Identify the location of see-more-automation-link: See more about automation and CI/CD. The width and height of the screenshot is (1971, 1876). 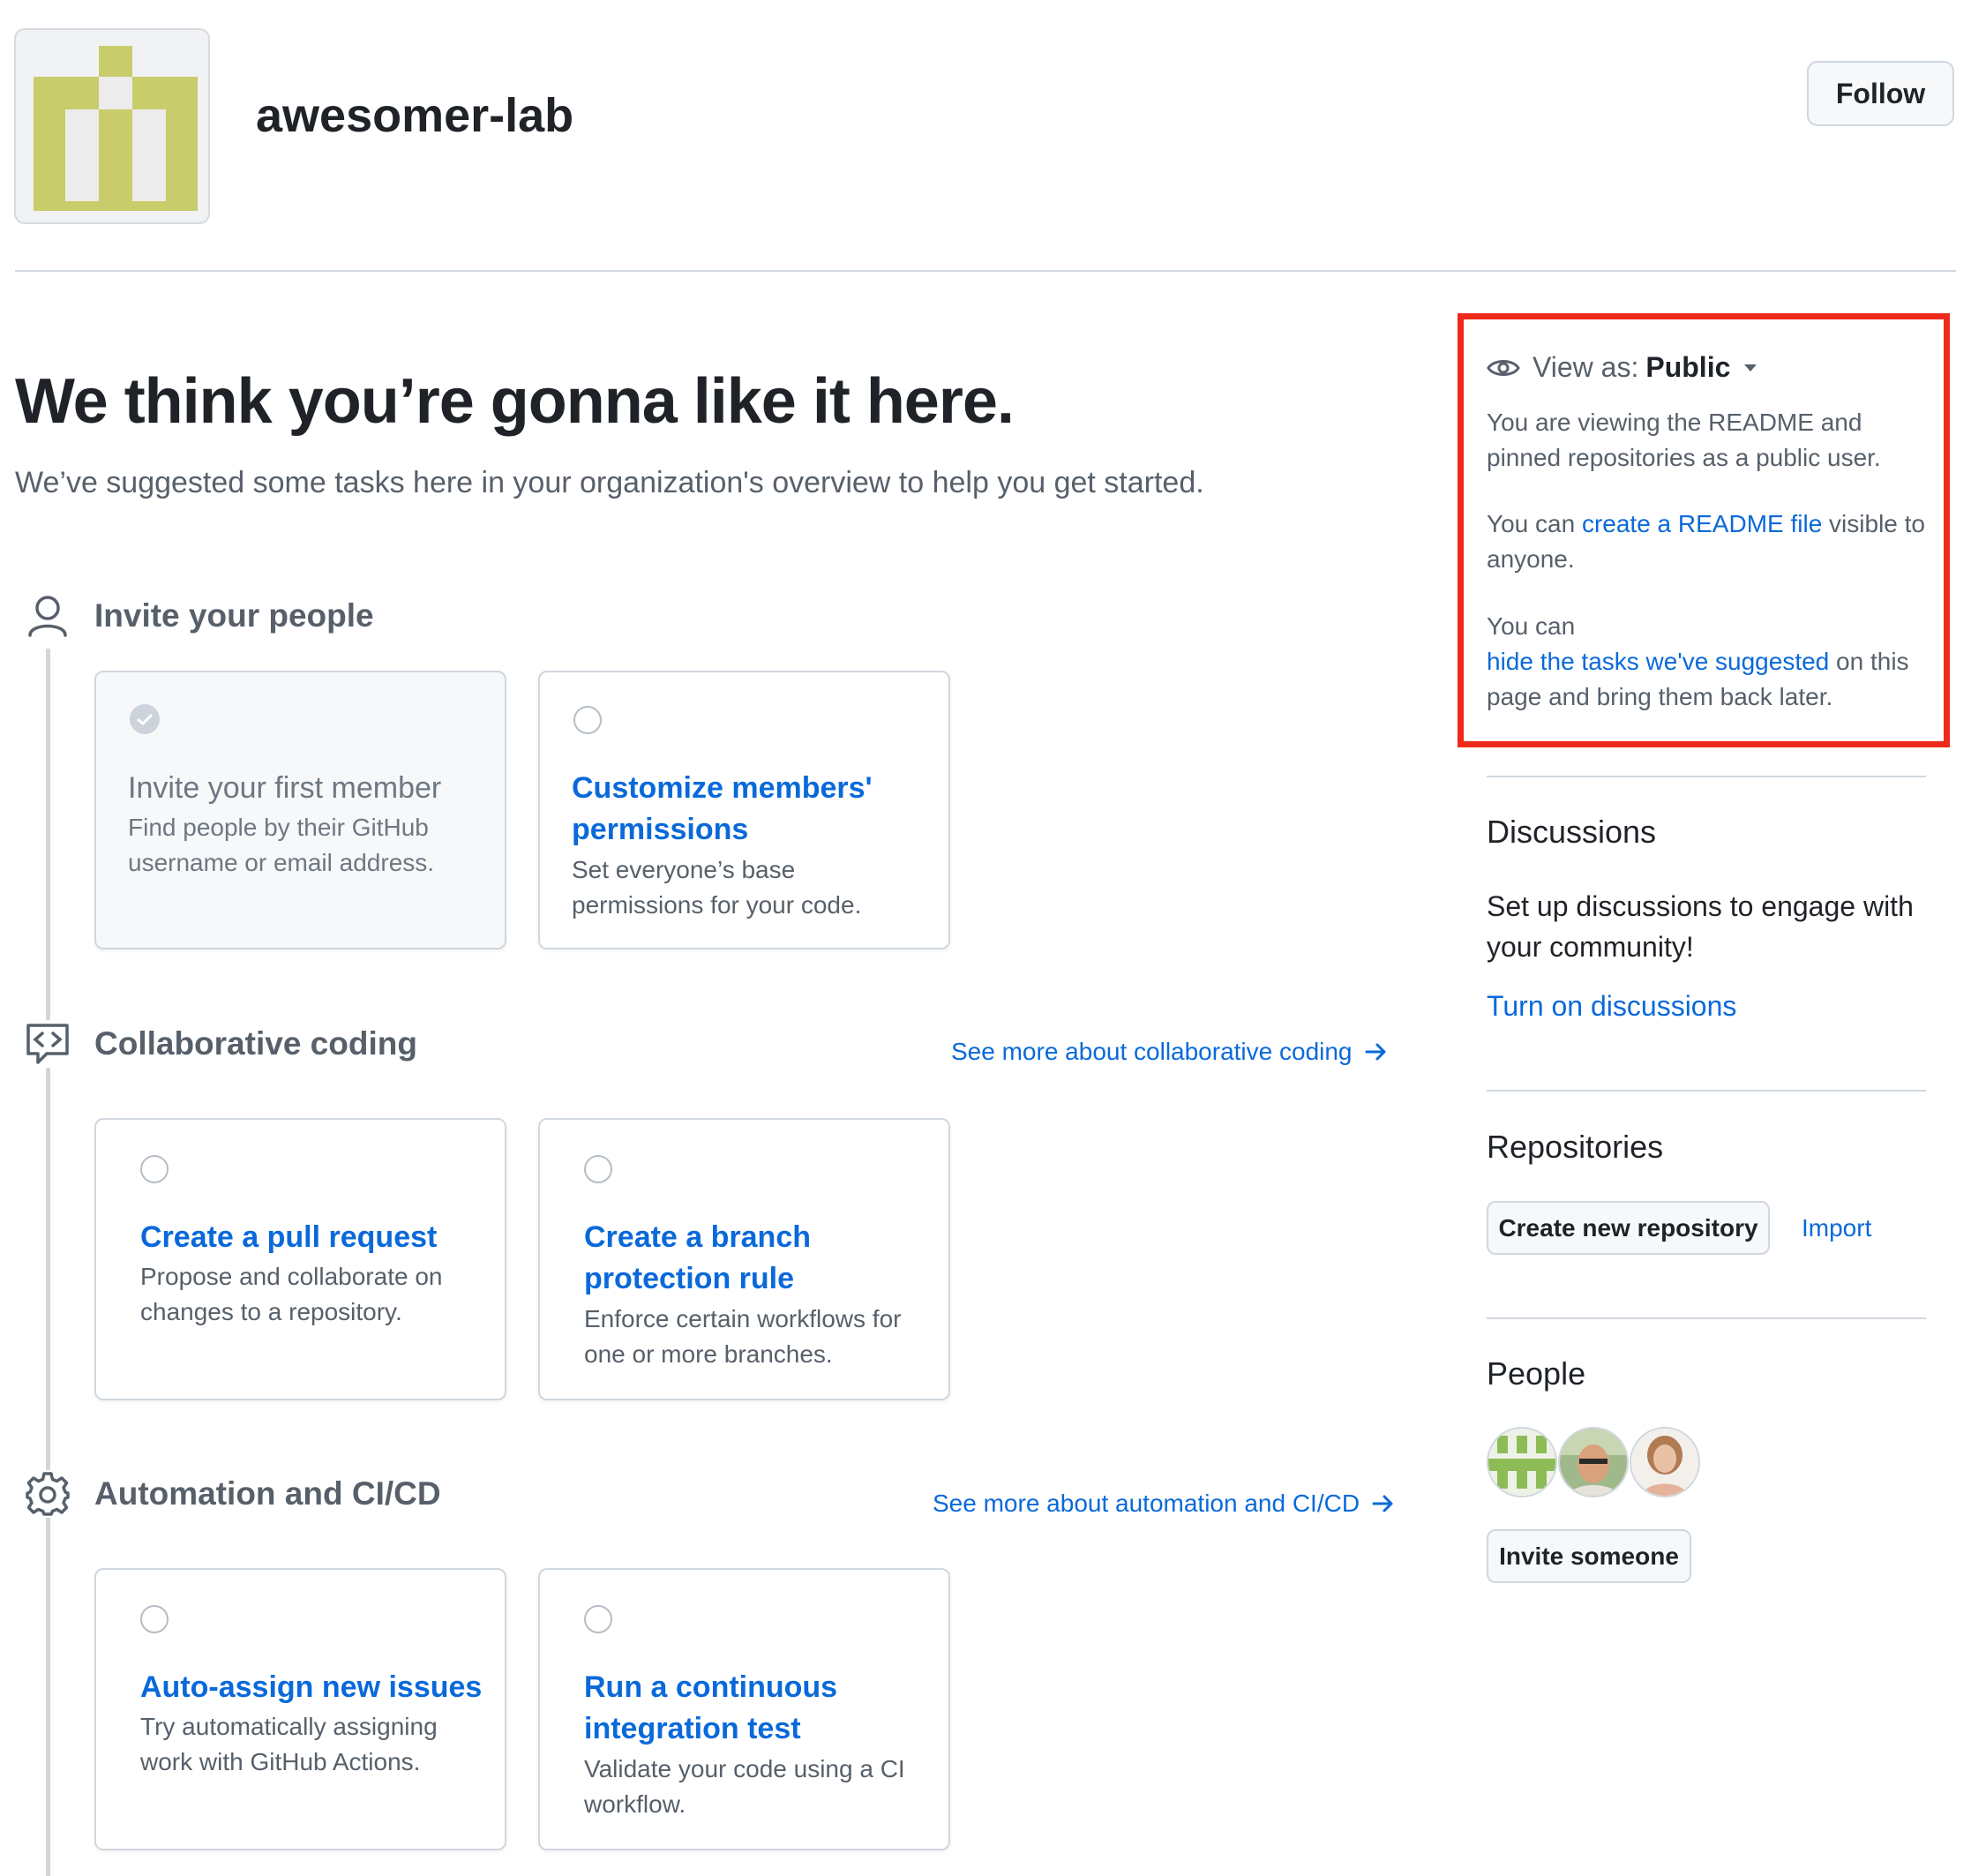
(1164, 1504).